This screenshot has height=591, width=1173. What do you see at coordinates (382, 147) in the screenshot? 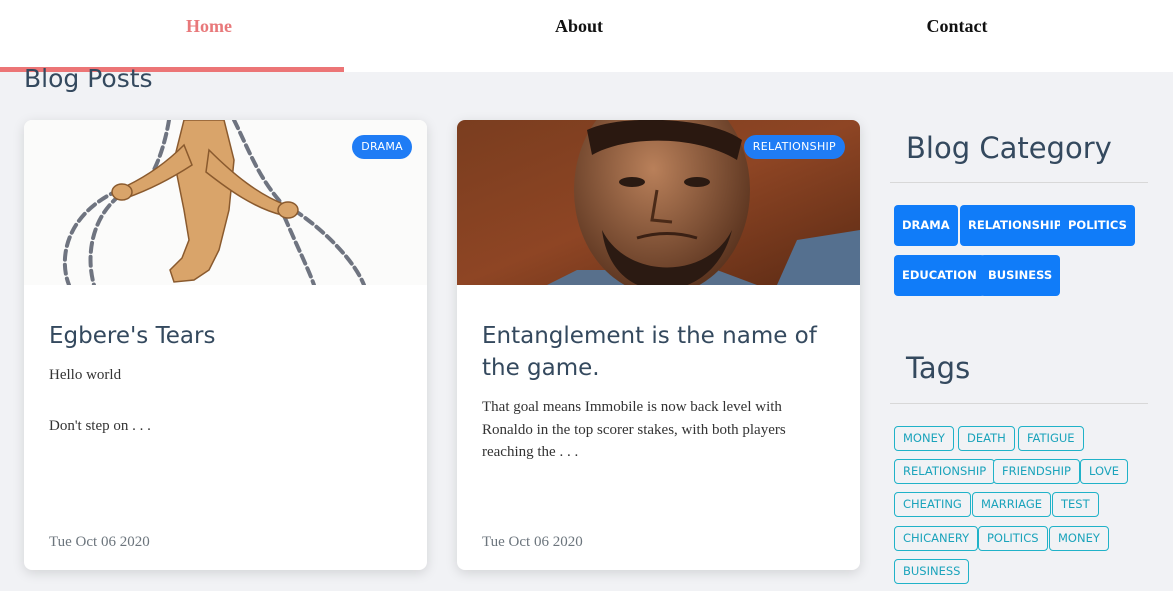
I see `post-category-badge: DRAMA` at bounding box center [382, 147].